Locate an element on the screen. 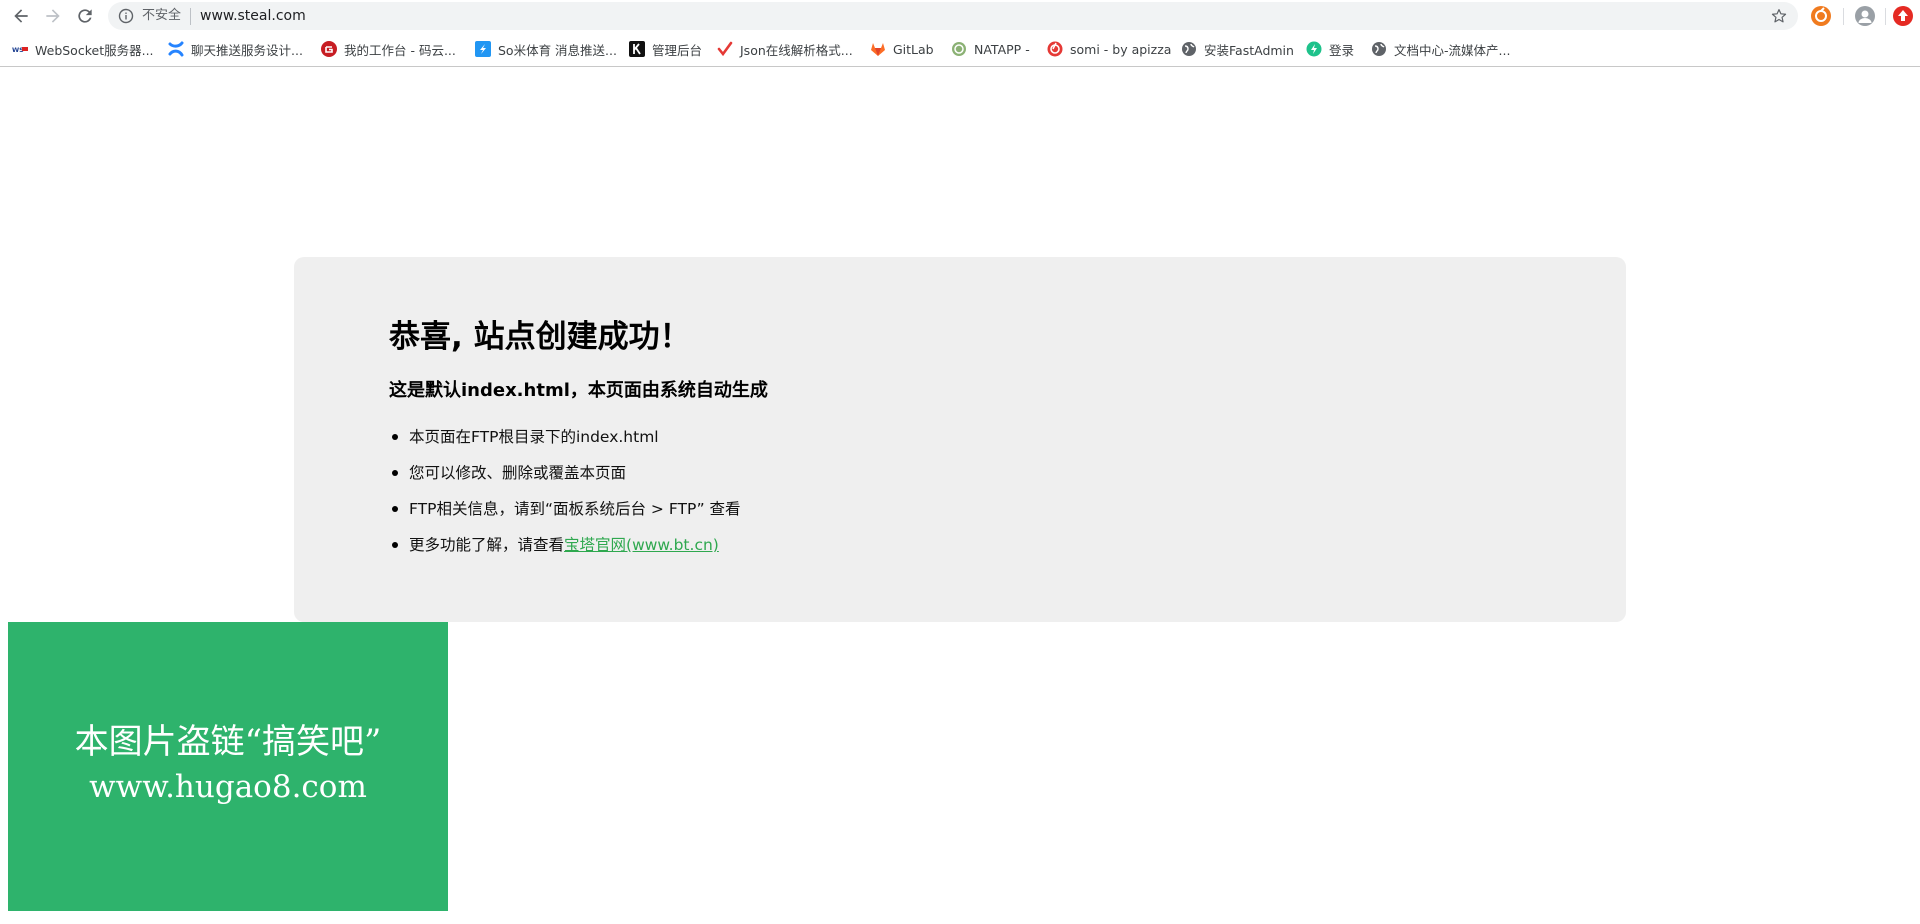  bookmark-fastadmin: 安装FastAdmin is located at coordinates (1237, 49).